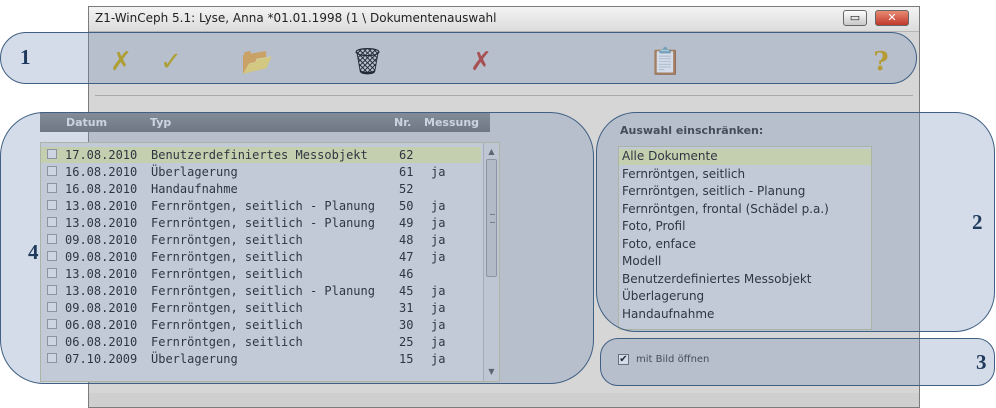 Image resolution: width=996 pixels, height=408 pixels. What do you see at coordinates (33, 252) in the screenshot?
I see `callout-4-number: 4` at bounding box center [33, 252].